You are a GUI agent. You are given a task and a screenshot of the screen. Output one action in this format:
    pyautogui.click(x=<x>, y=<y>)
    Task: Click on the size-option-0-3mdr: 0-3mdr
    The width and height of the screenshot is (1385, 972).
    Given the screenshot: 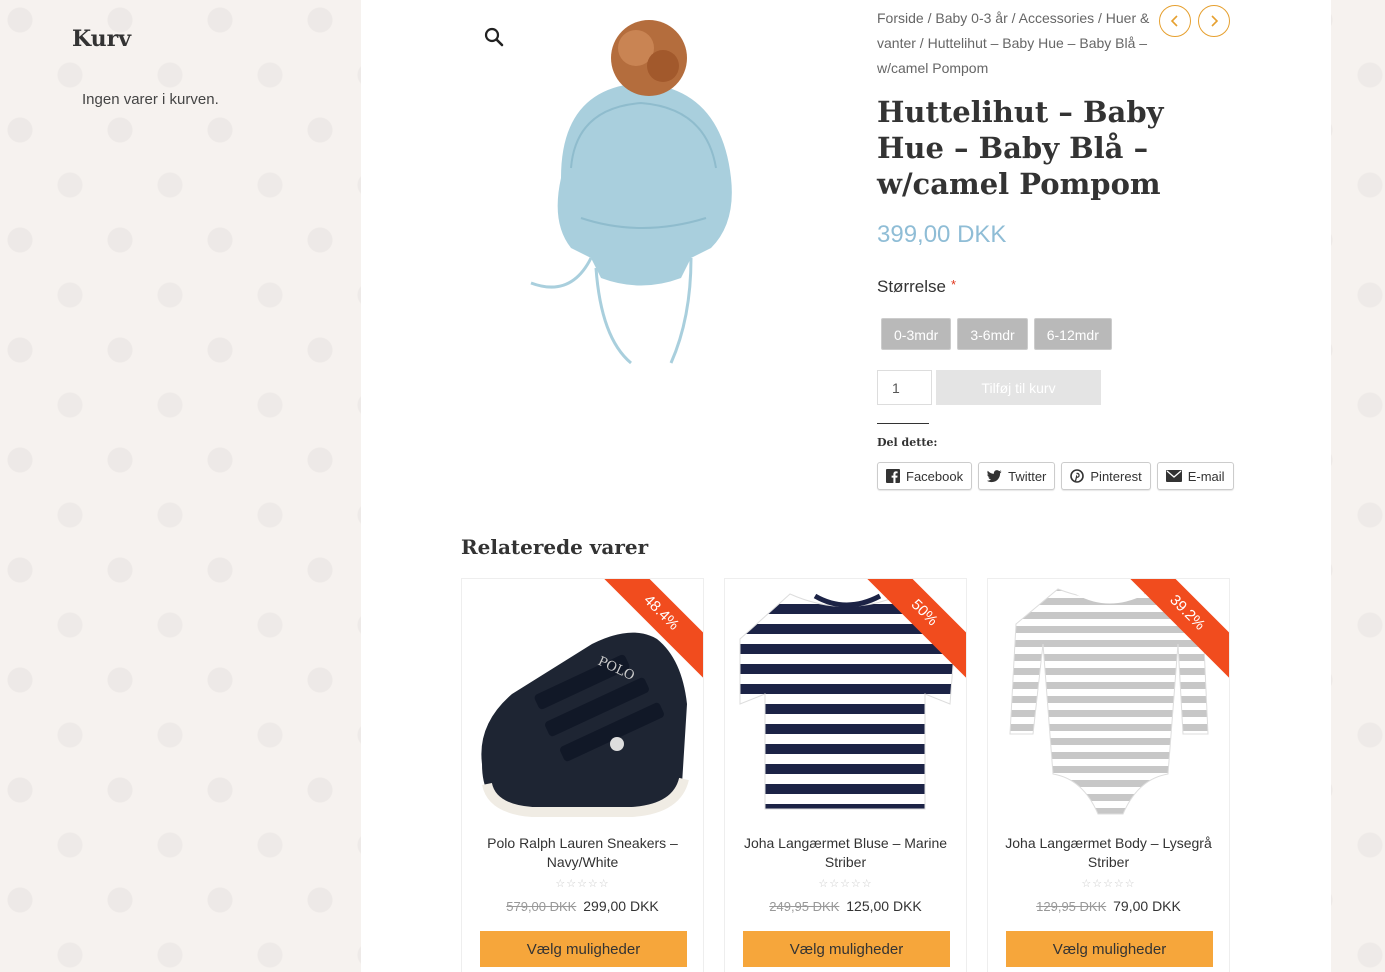 What is the action you would take?
    pyautogui.click(x=916, y=334)
    